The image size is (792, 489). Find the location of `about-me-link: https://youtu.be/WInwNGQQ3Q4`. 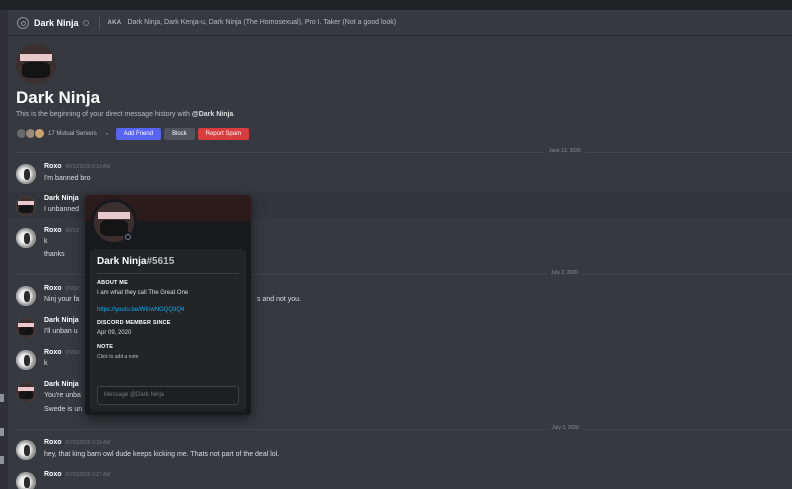

about-me-link: https://youtu.be/WInwNGQQ3Q4 is located at coordinates (168, 310).